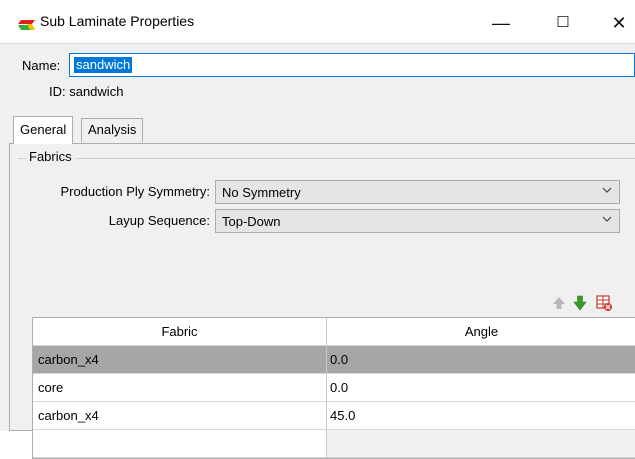 This screenshot has width=635, height=459. Describe the element at coordinates (352, 65) in the screenshot. I see `name-input: sandwich` at that location.